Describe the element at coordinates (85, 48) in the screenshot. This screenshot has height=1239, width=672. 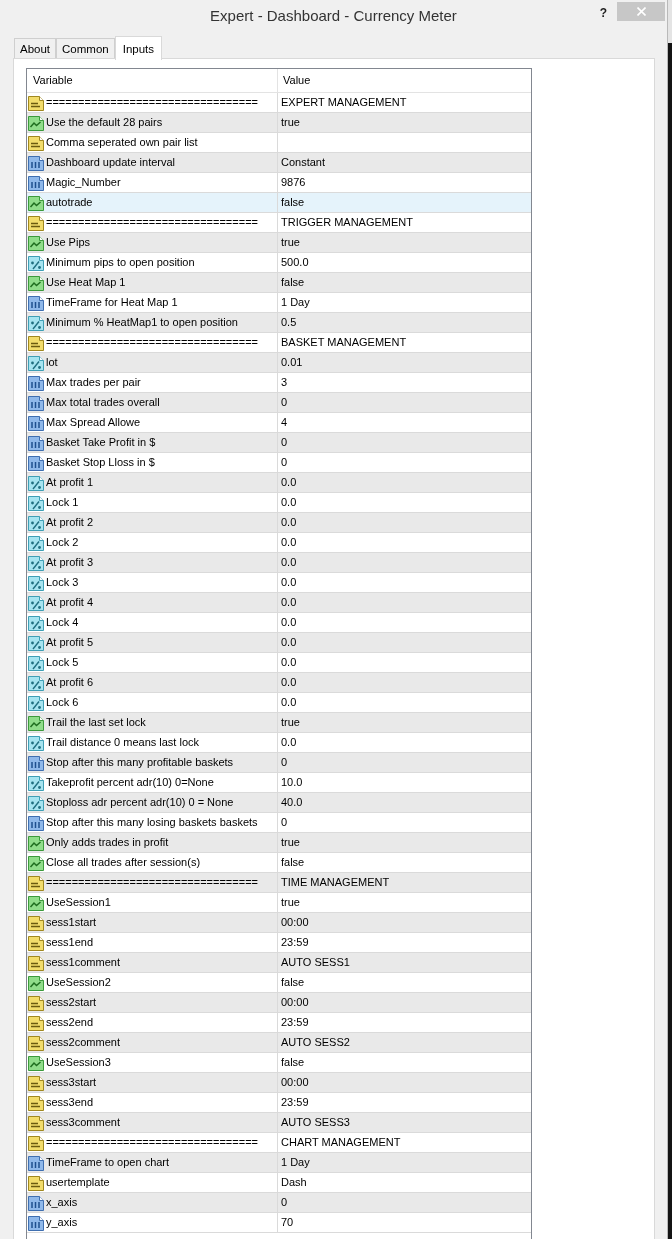
I see `tab: Common` at that location.